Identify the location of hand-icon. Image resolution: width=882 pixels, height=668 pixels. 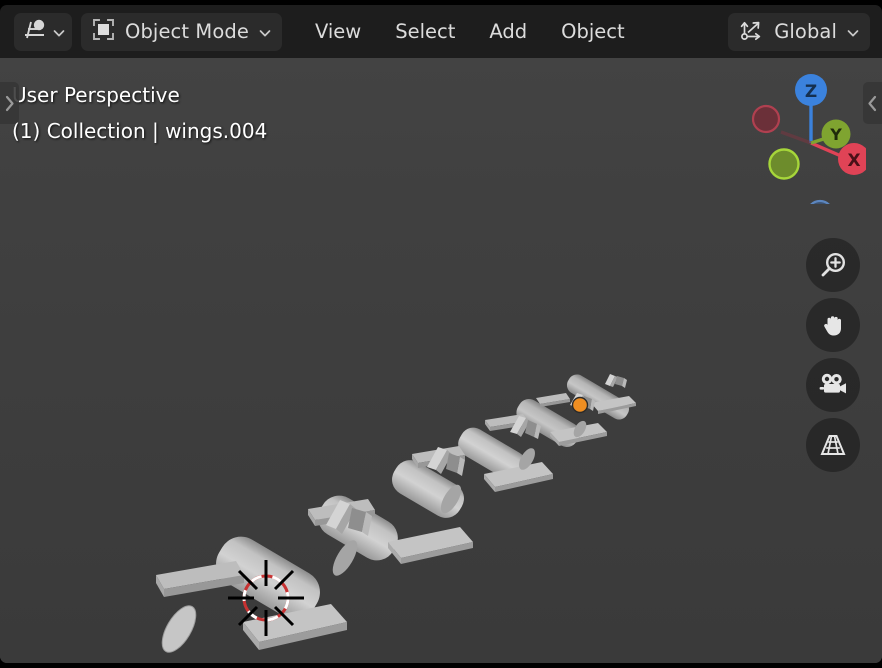
(833, 325).